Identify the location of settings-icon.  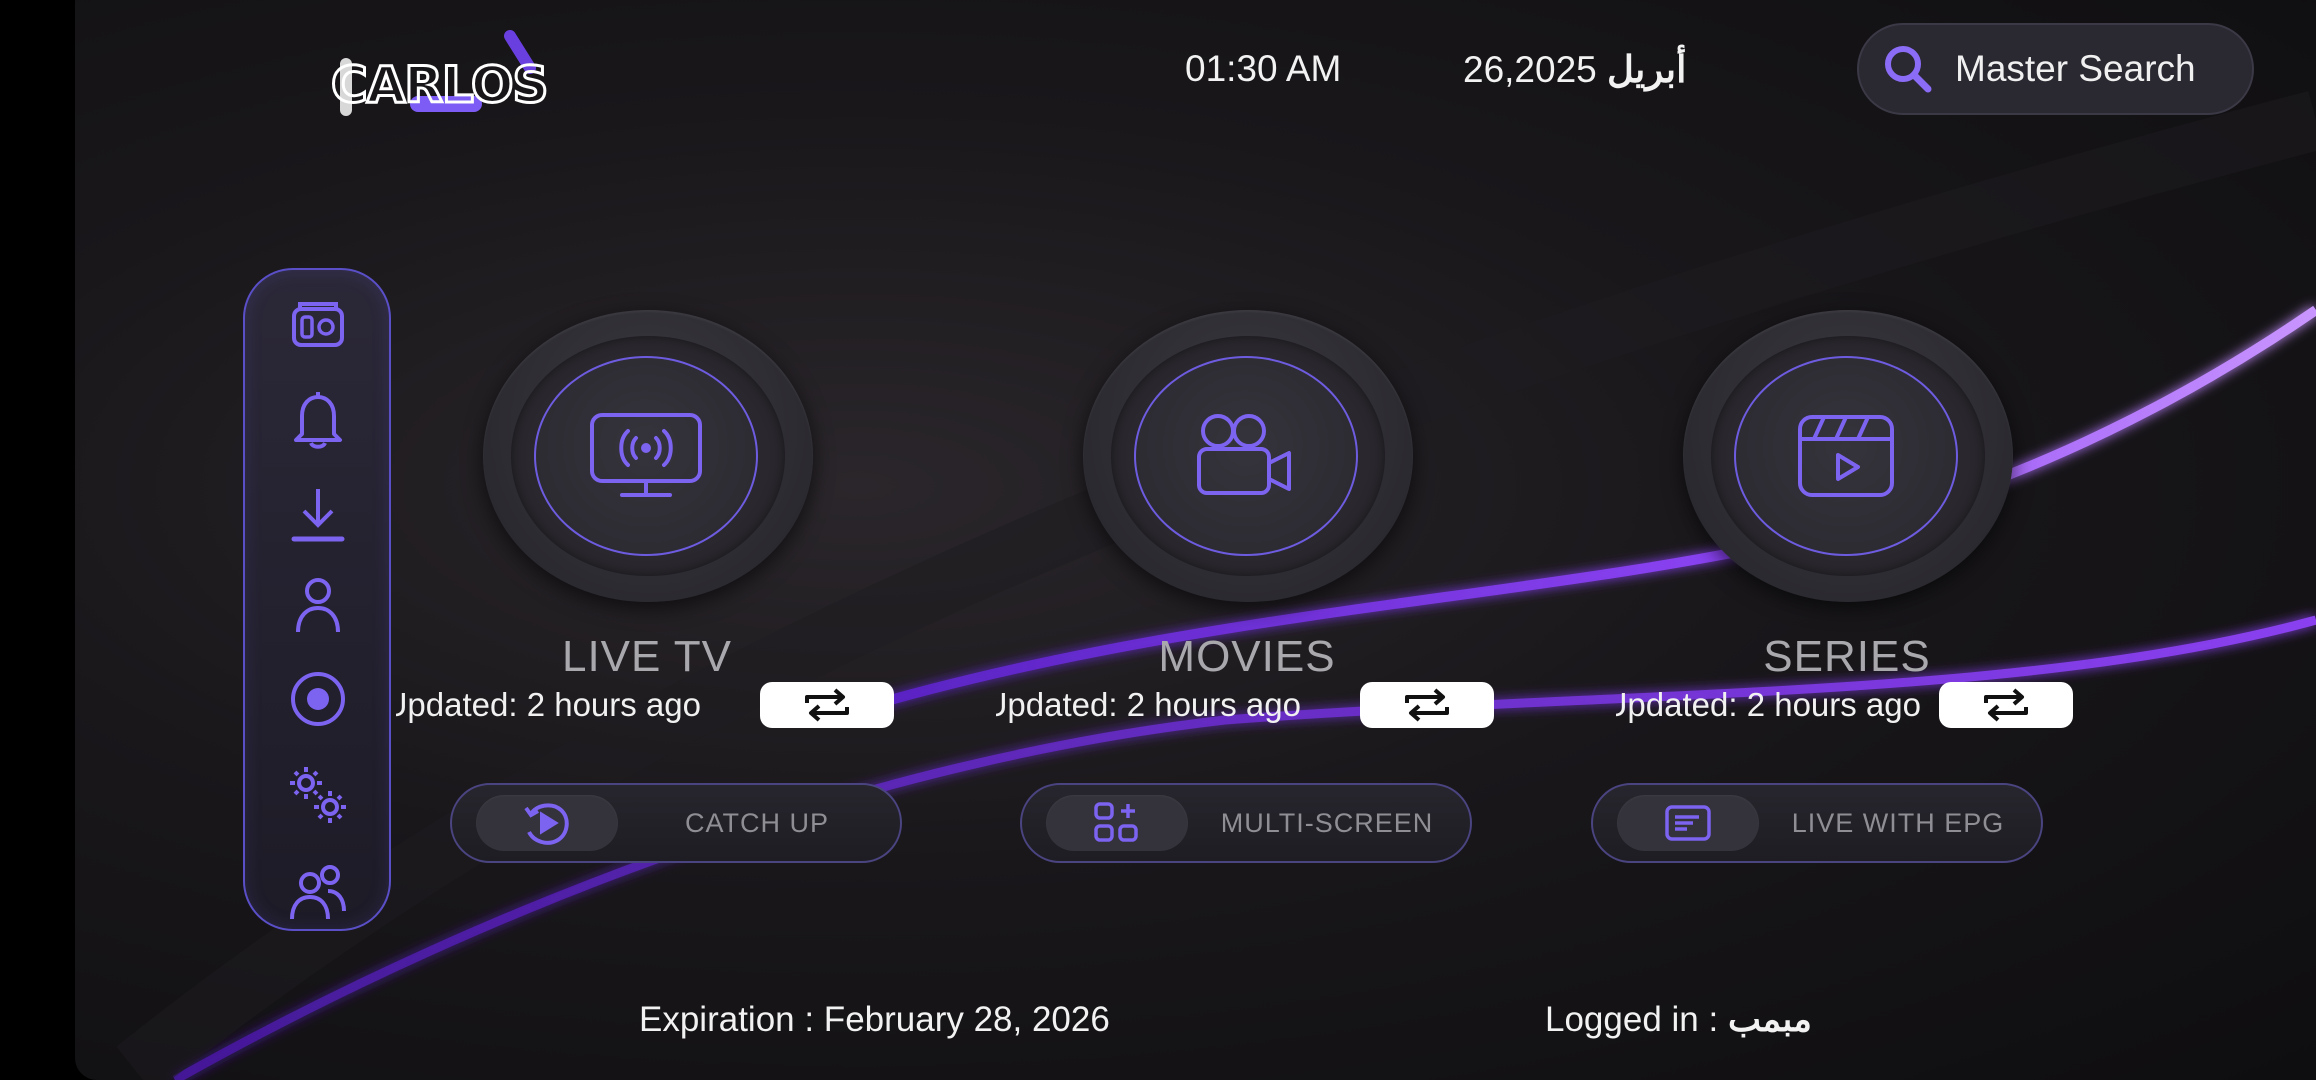
(318, 795).